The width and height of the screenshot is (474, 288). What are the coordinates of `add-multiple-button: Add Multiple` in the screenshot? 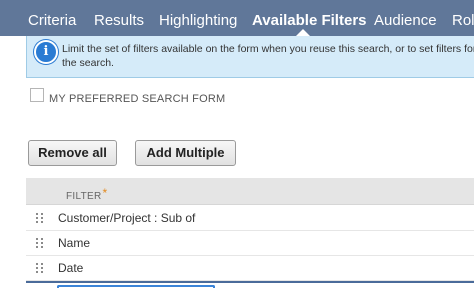 It's located at (185, 153).